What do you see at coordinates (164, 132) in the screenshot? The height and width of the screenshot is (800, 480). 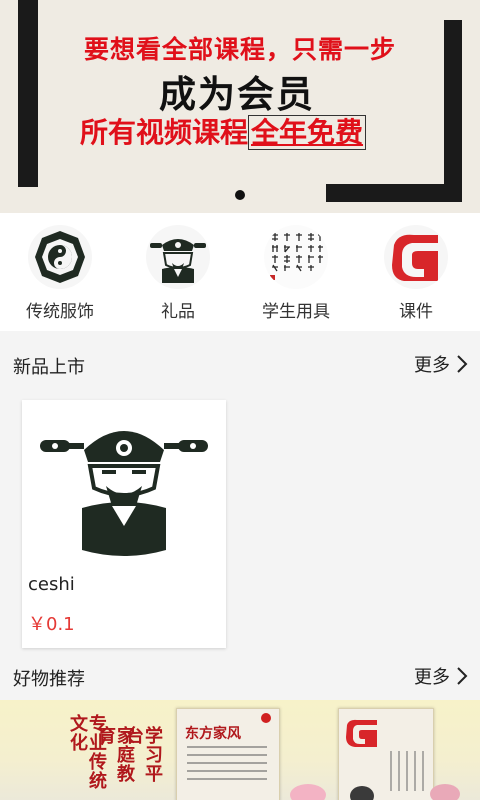 I see `banner-subtitle-prefix: 所有视频课程` at bounding box center [164, 132].